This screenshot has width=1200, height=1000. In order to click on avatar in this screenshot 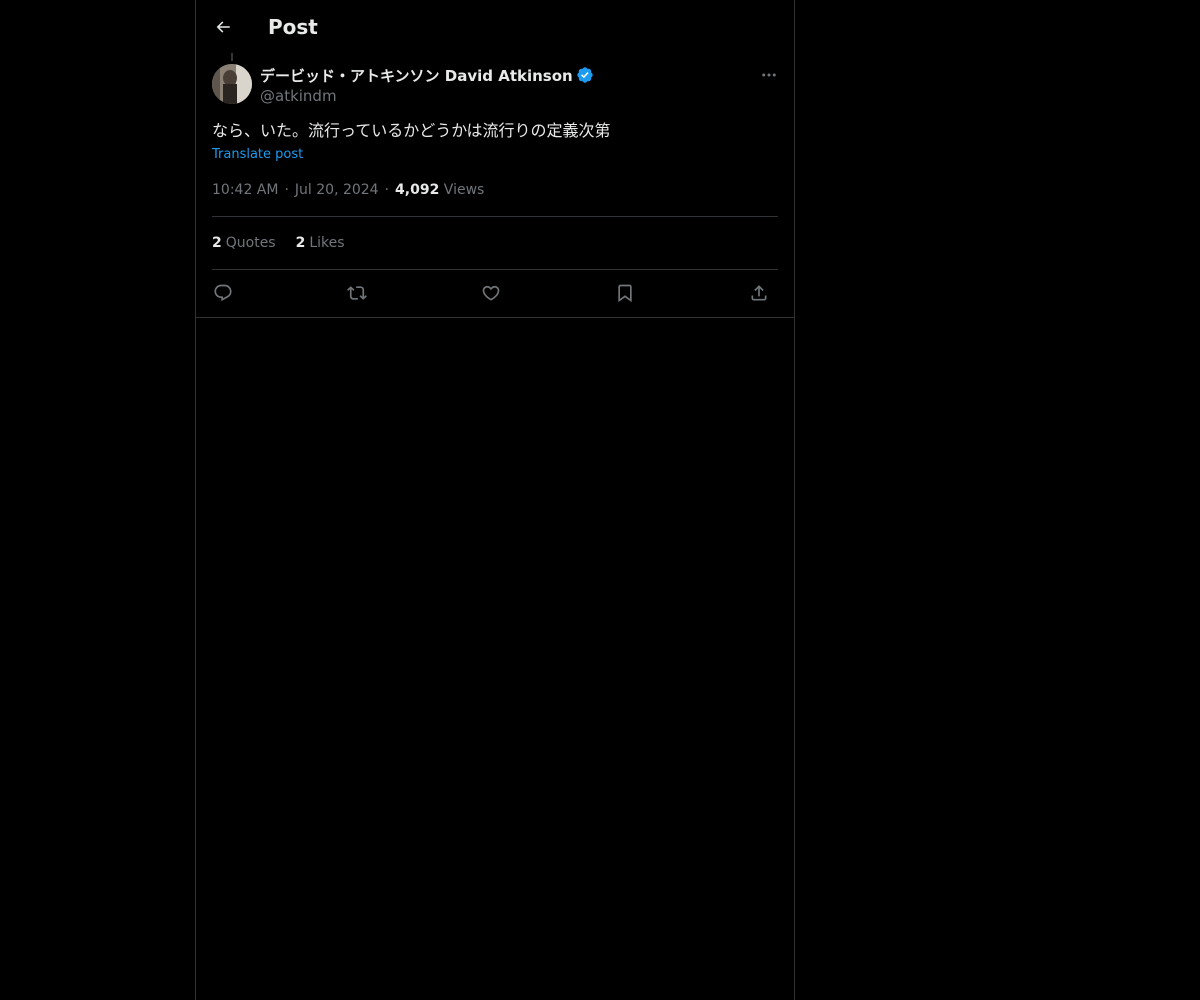, I will do `click(232, 84)`.